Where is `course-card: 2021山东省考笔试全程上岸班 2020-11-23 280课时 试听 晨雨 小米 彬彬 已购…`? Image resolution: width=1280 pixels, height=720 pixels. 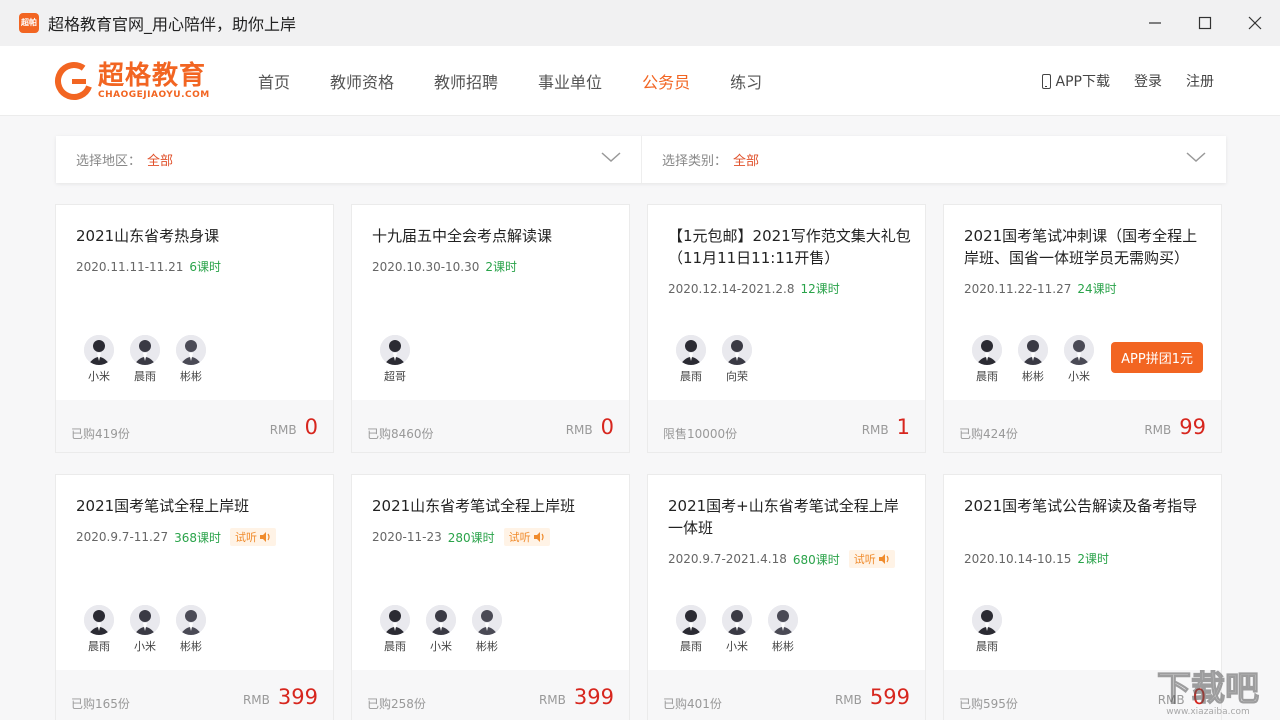 course-card: 2021山东省考笔试全程上岸班 2020-11-23 280课时 试听 晨雨 小米 彬彬 已购… is located at coordinates (490, 597).